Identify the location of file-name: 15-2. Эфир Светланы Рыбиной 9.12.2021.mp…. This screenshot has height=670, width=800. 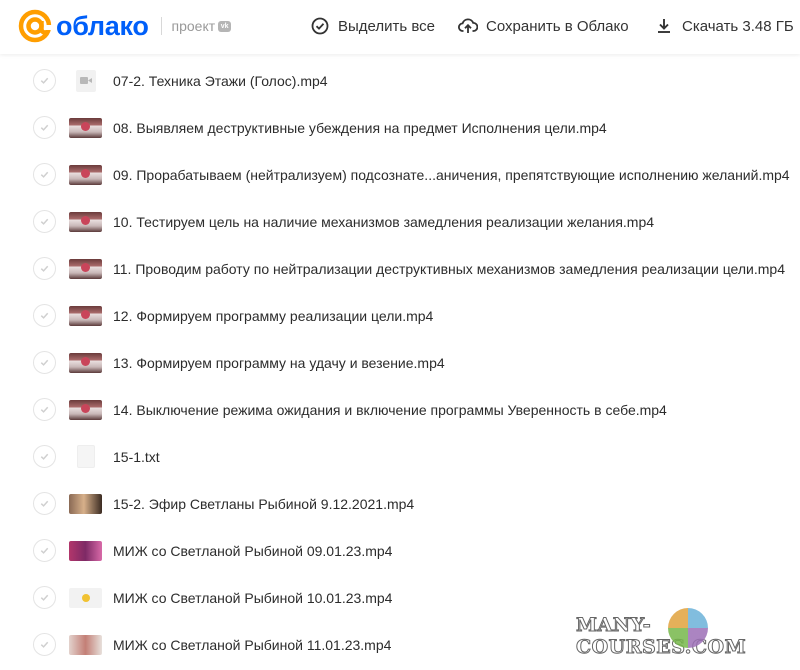
(263, 504).